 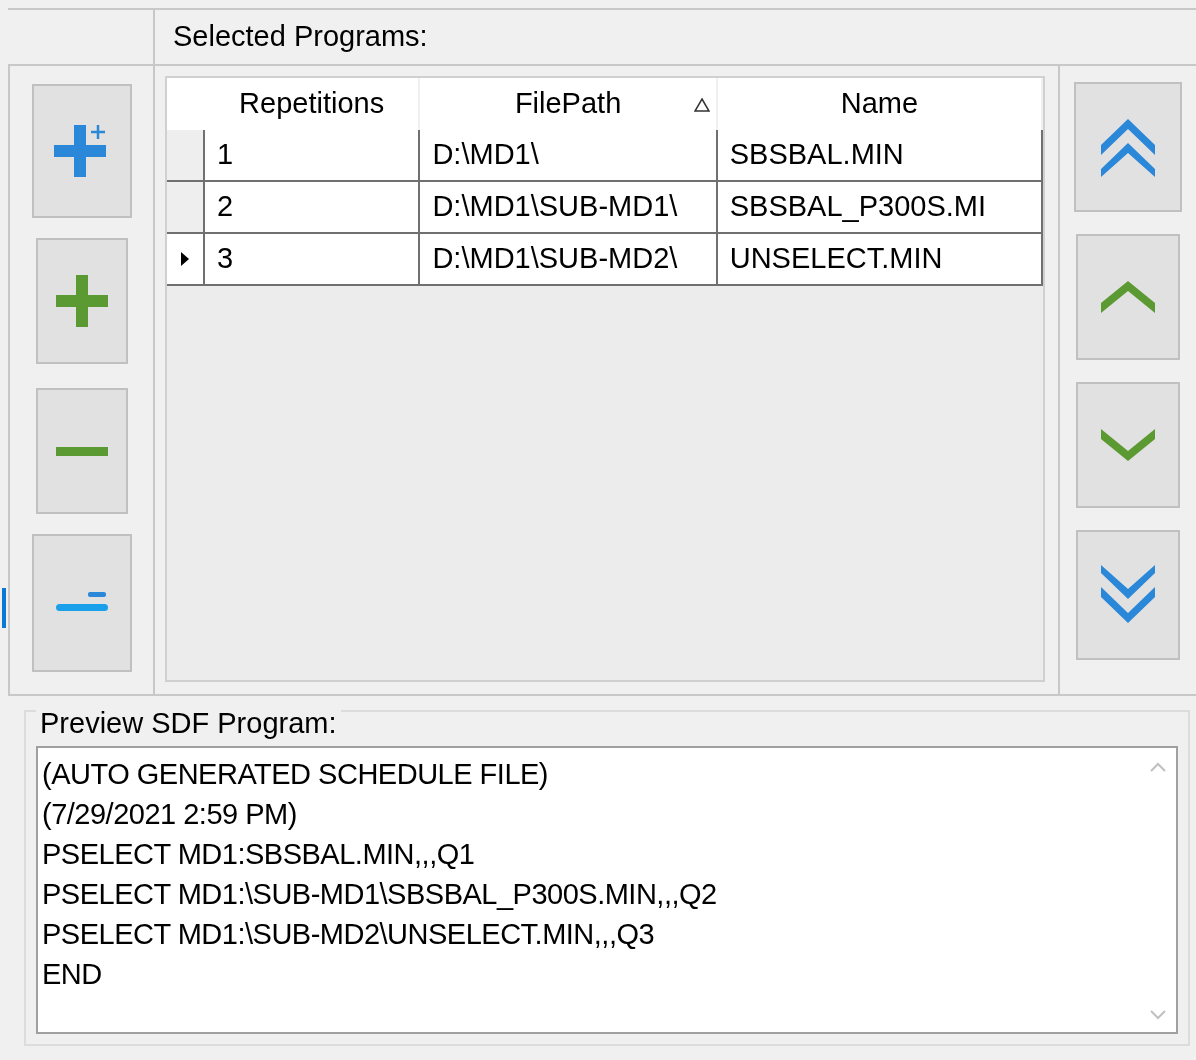 I want to click on minus-icon, so click(x=81, y=451).